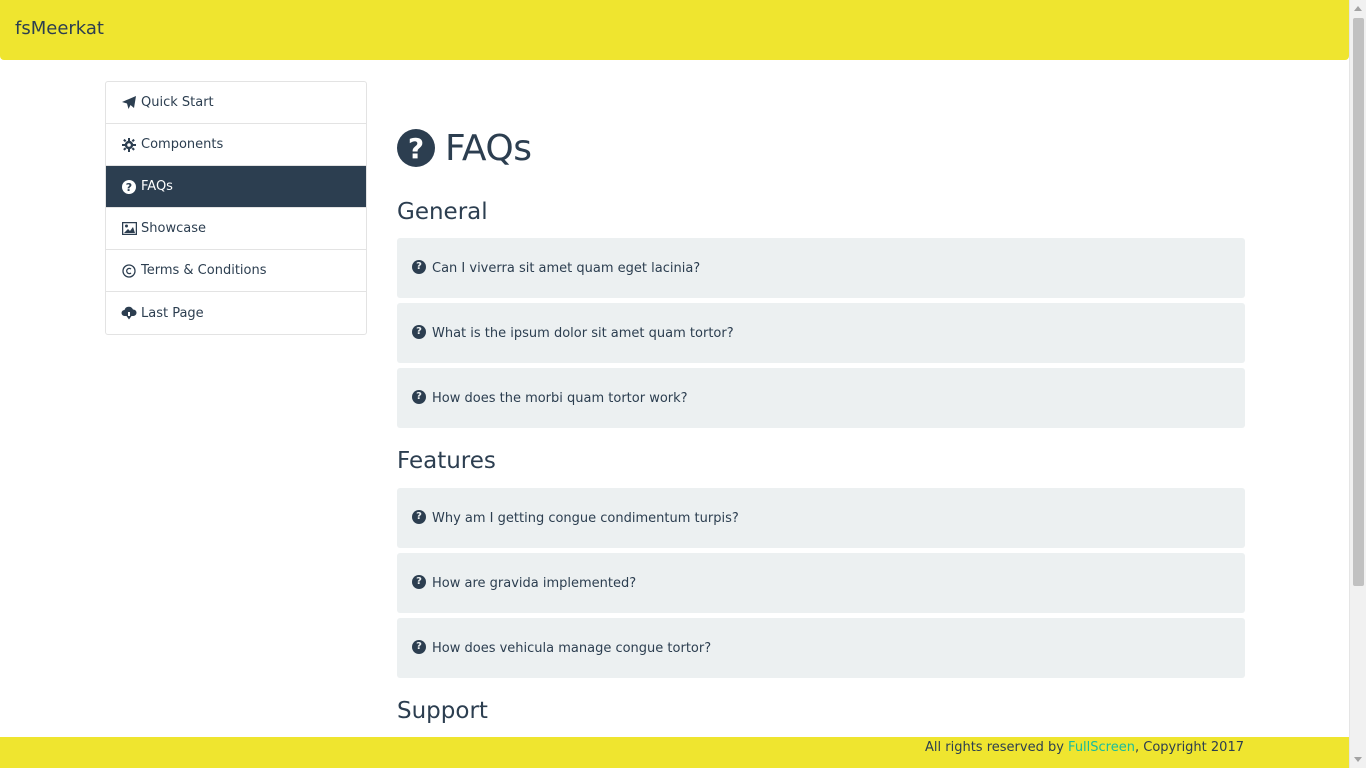 Image resolution: width=1366 pixels, height=768 pixels. Describe the element at coordinates (560, 398) in the screenshot. I see `faq-question: How does the morbi quam tortor work?` at that location.